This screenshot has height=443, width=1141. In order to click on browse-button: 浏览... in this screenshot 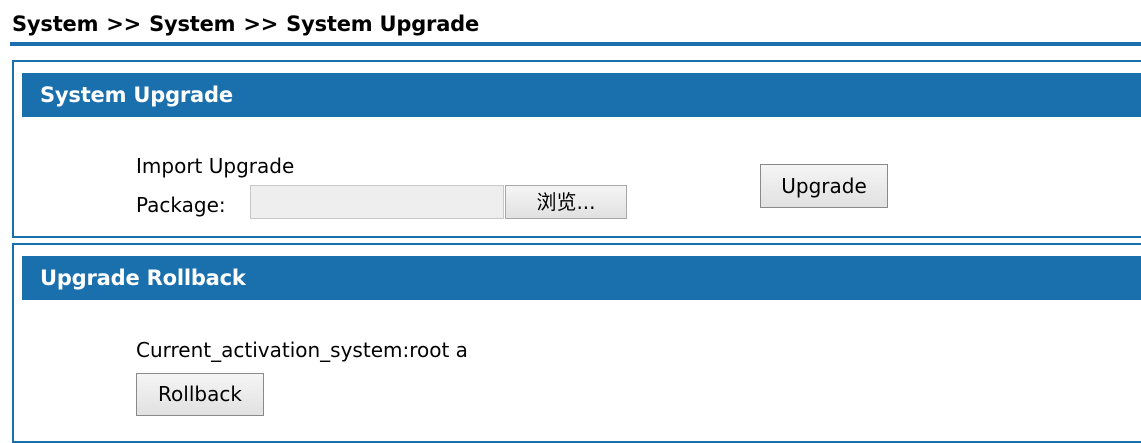, I will do `click(566, 202)`.